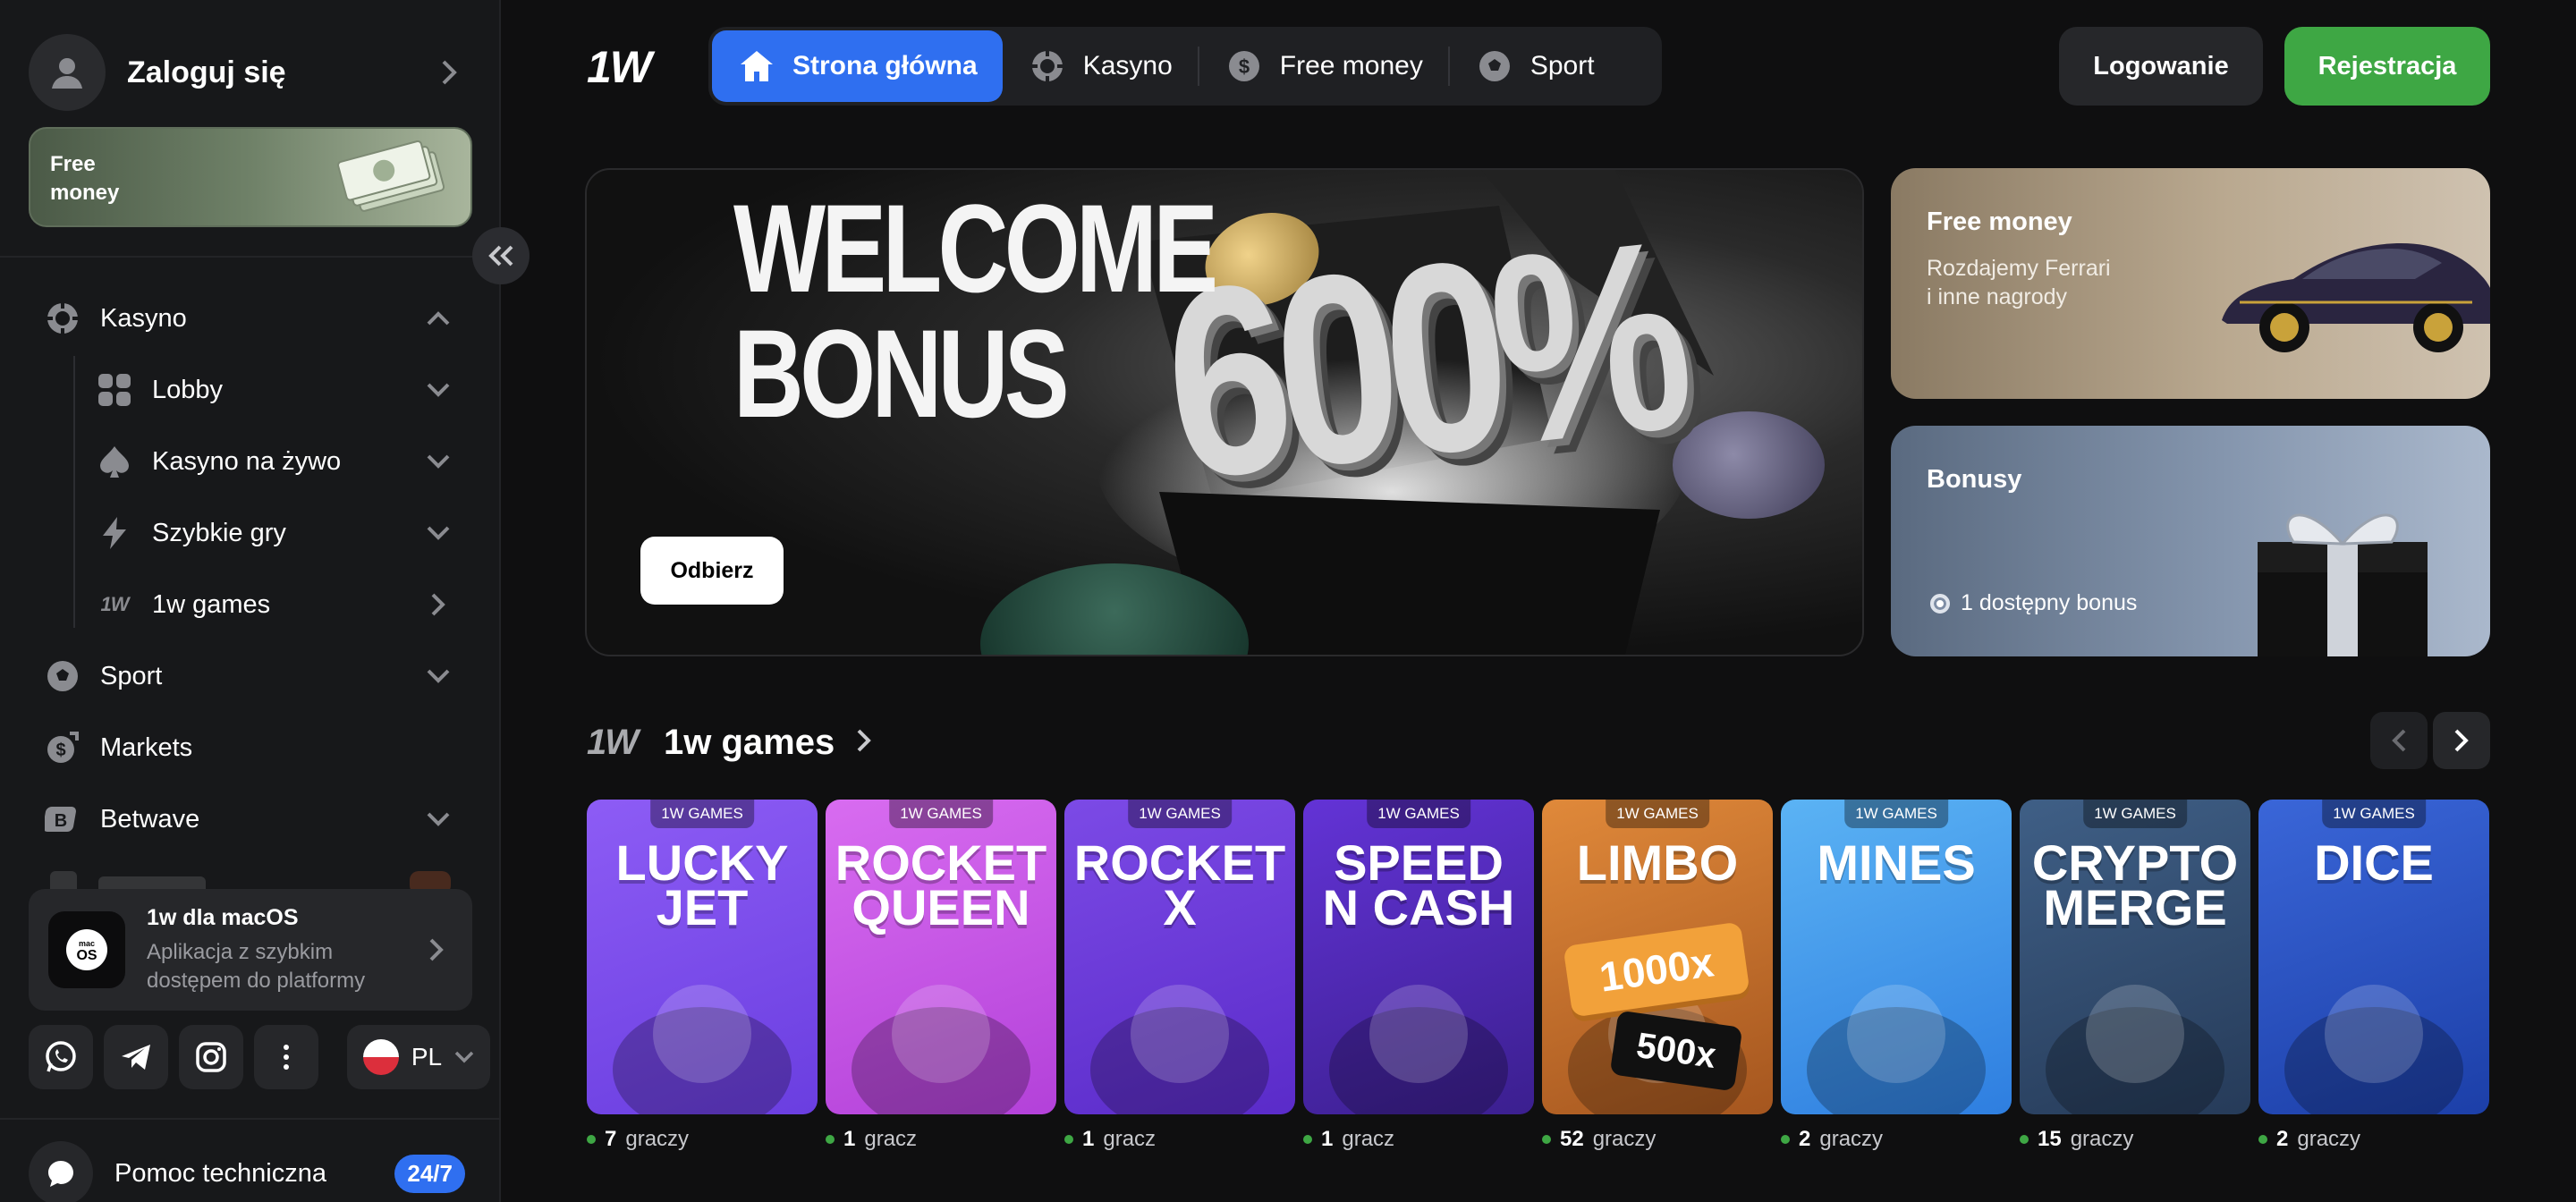  What do you see at coordinates (1130, 1139) in the screenshot?
I see `players-word: gracz` at bounding box center [1130, 1139].